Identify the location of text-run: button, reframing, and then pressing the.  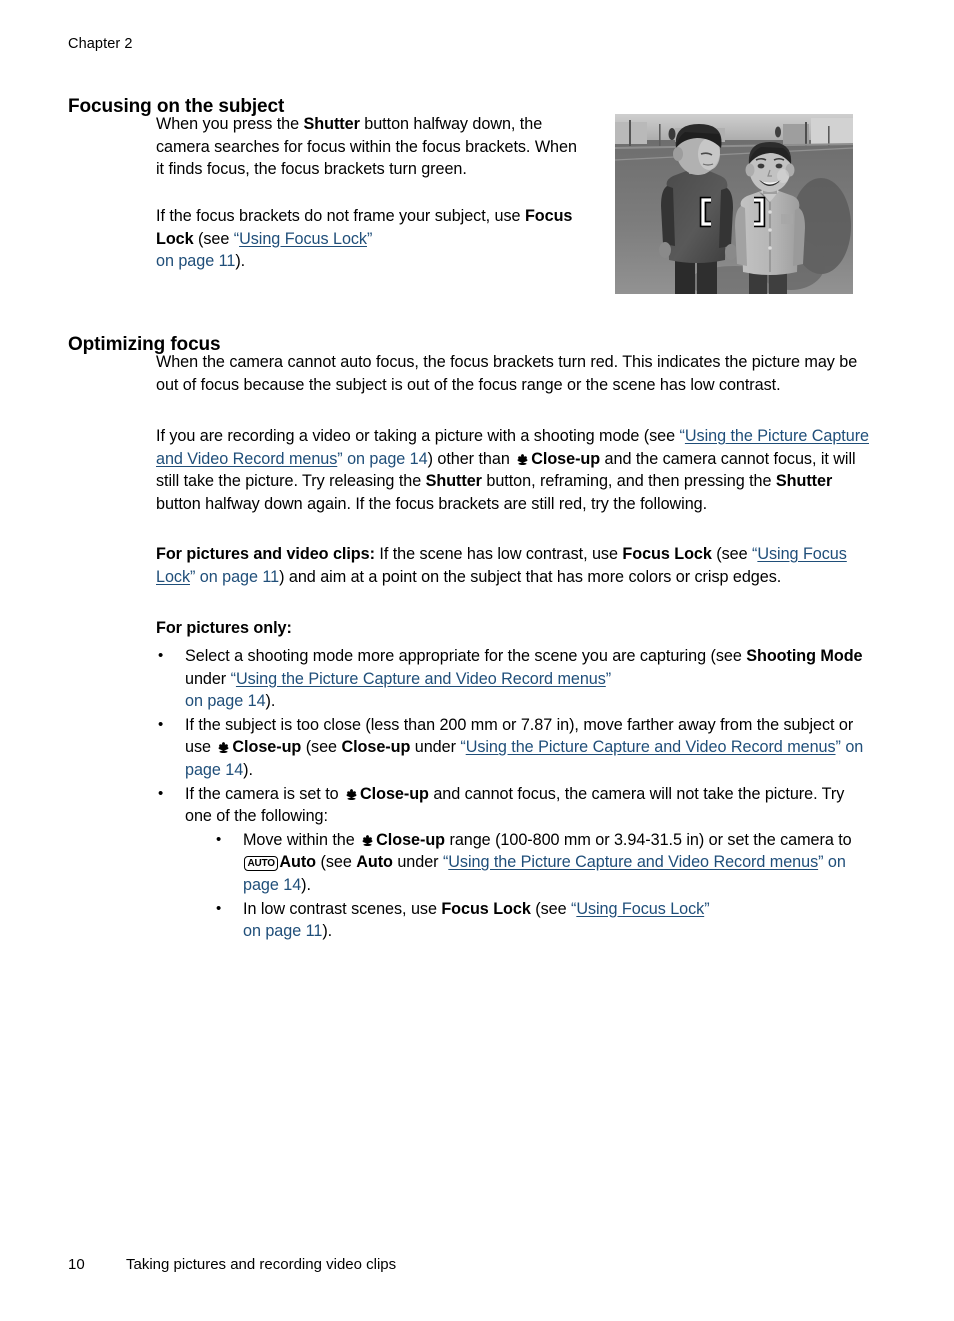
(628, 481).